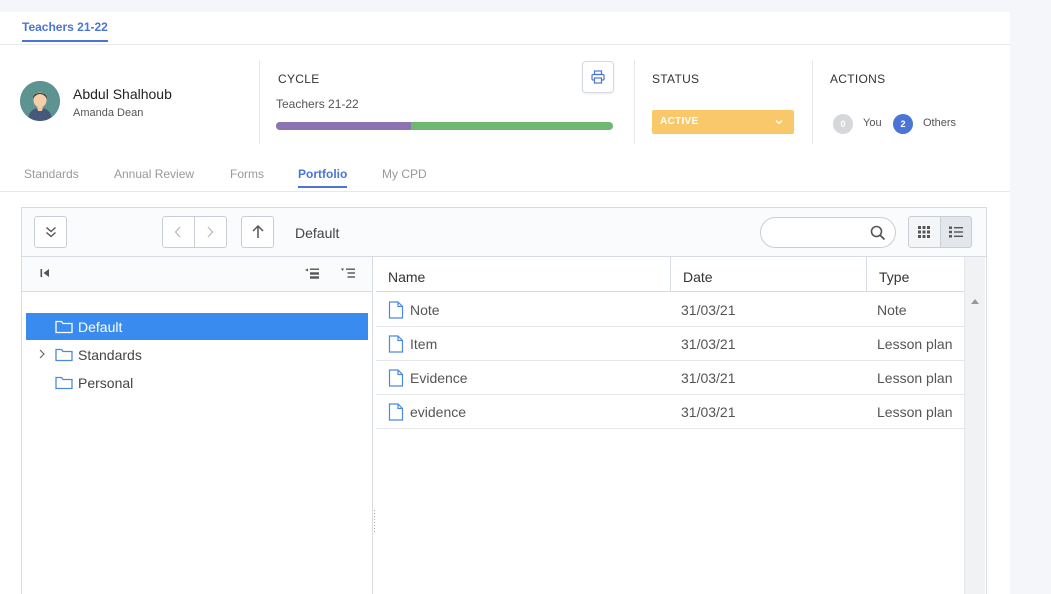 This screenshot has width=1051, height=594. I want to click on file-manager-toolbar: Default, so click(504, 232).